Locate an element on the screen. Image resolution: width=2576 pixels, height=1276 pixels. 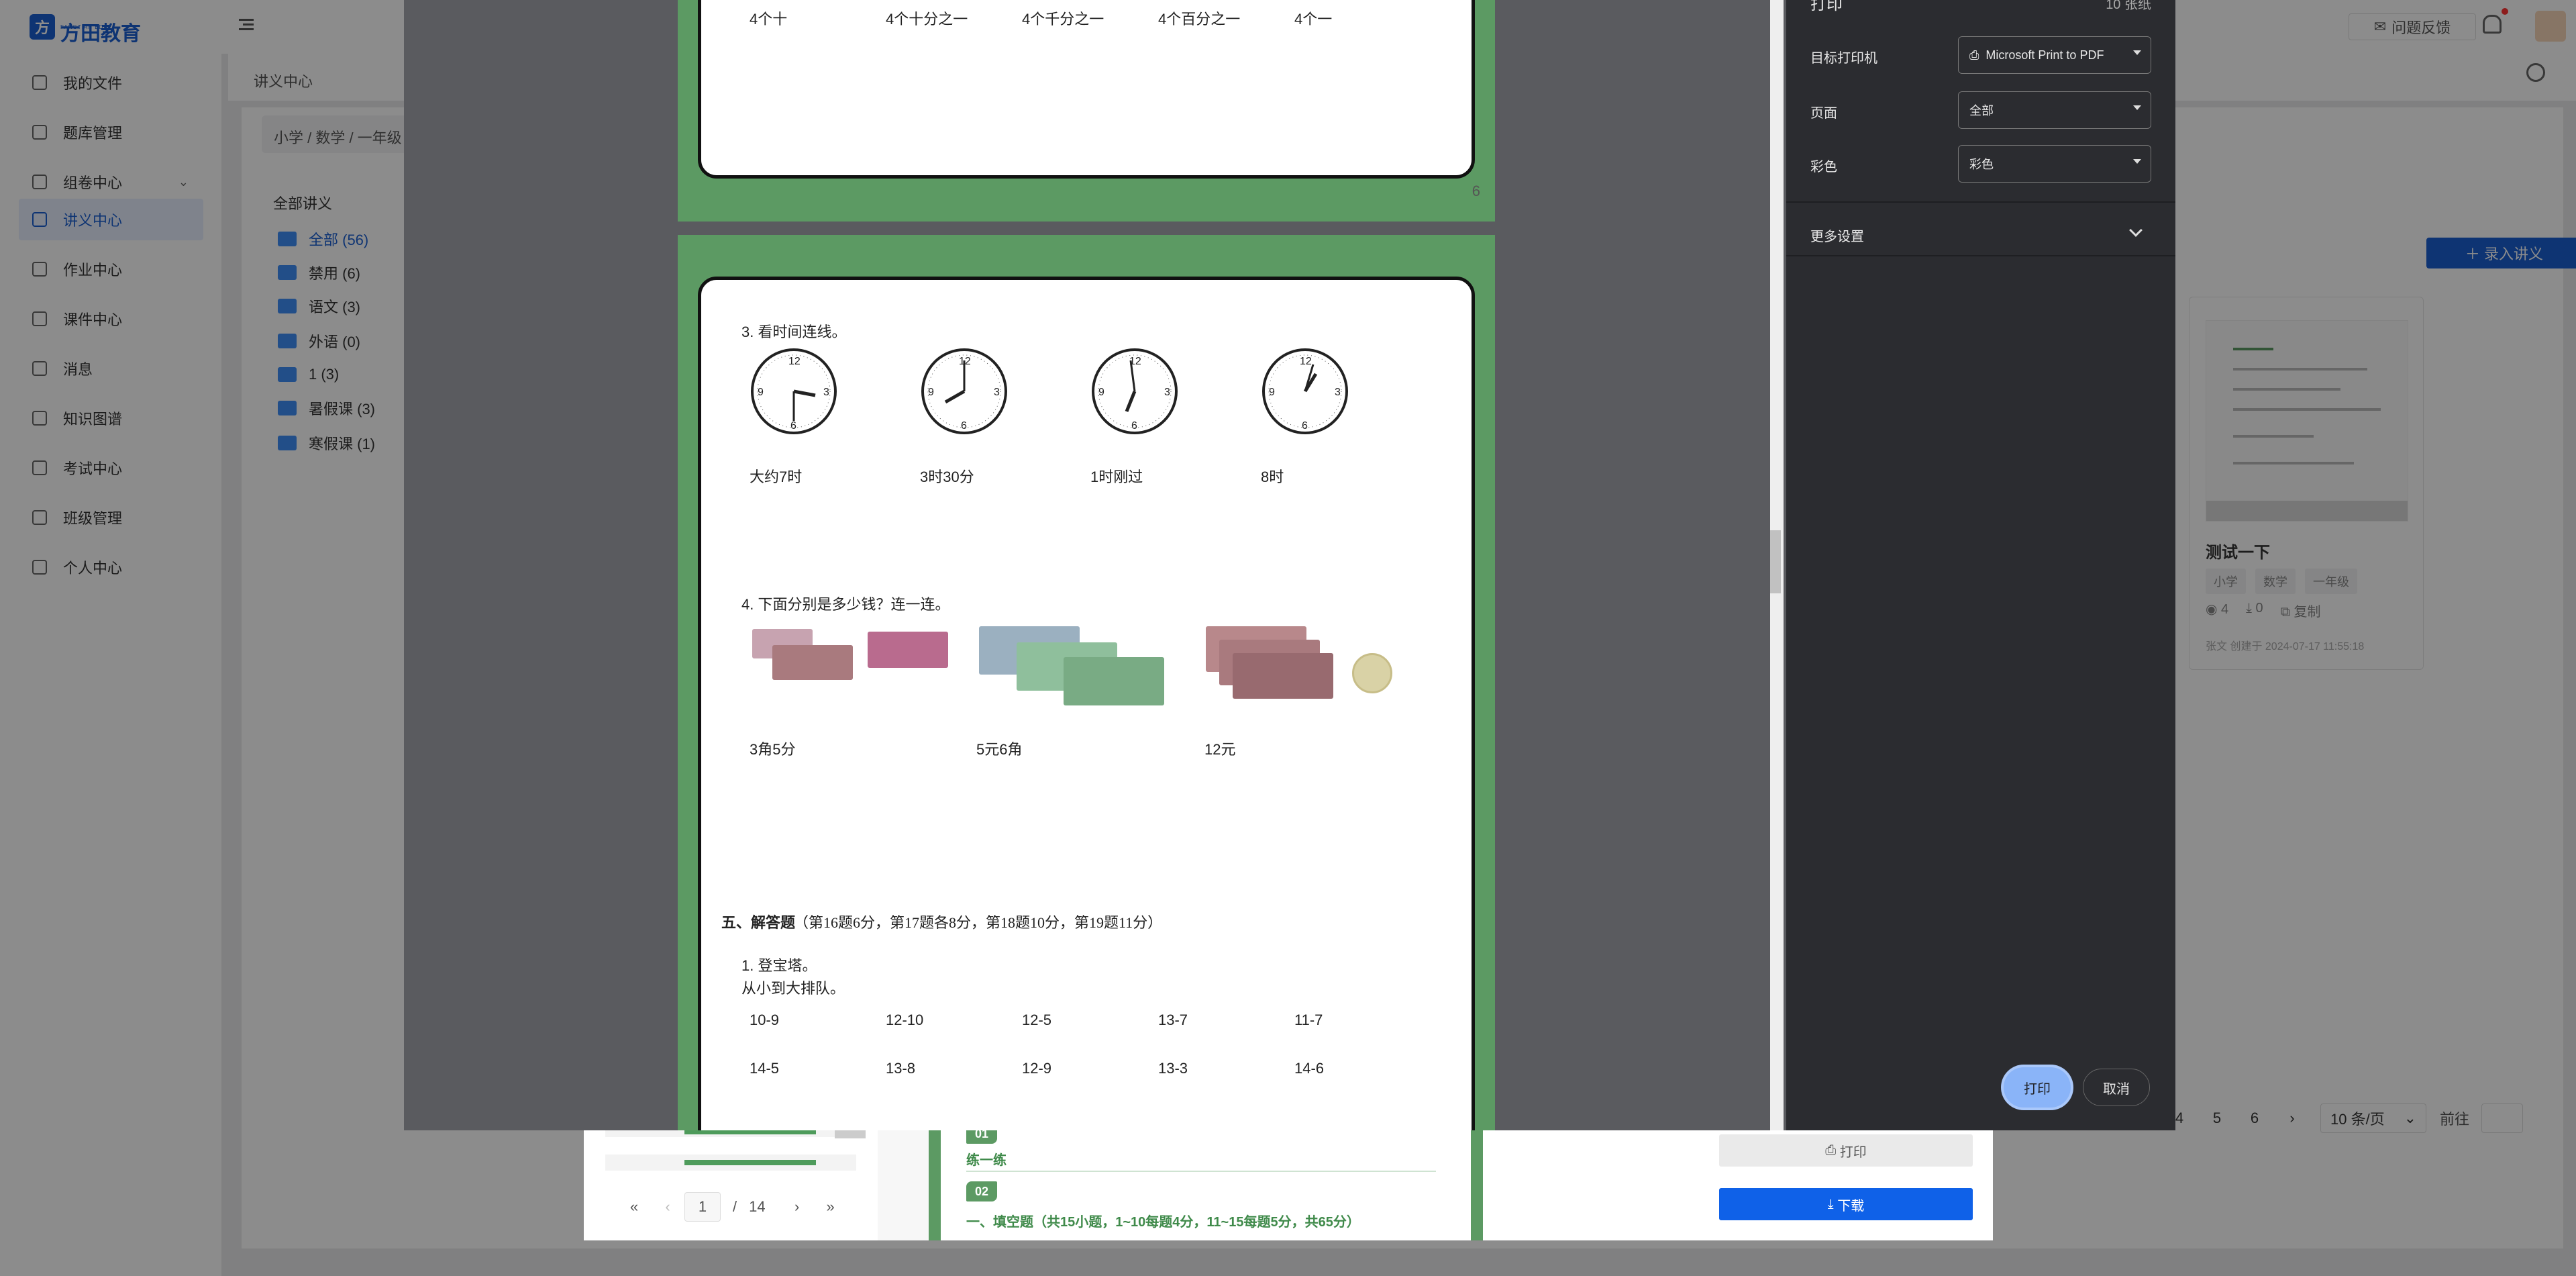
color-label: 彩色 is located at coordinates (1823, 168).